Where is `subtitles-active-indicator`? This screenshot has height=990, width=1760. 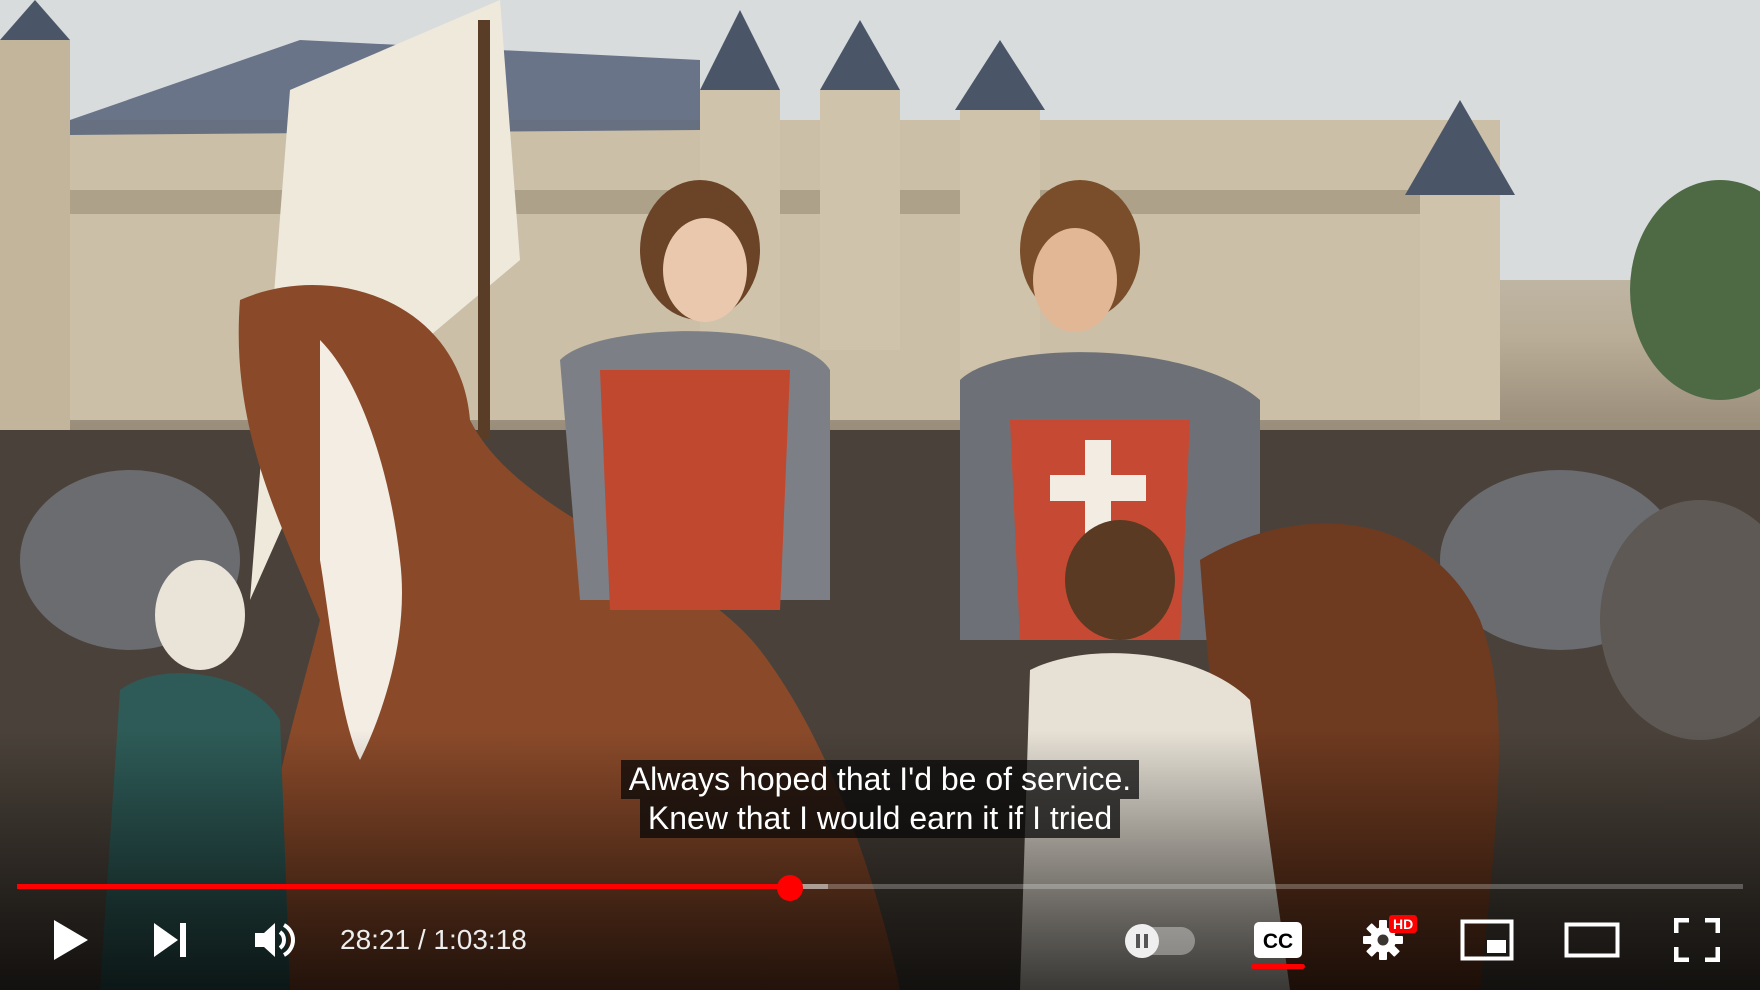 subtitles-active-indicator is located at coordinates (1278, 966).